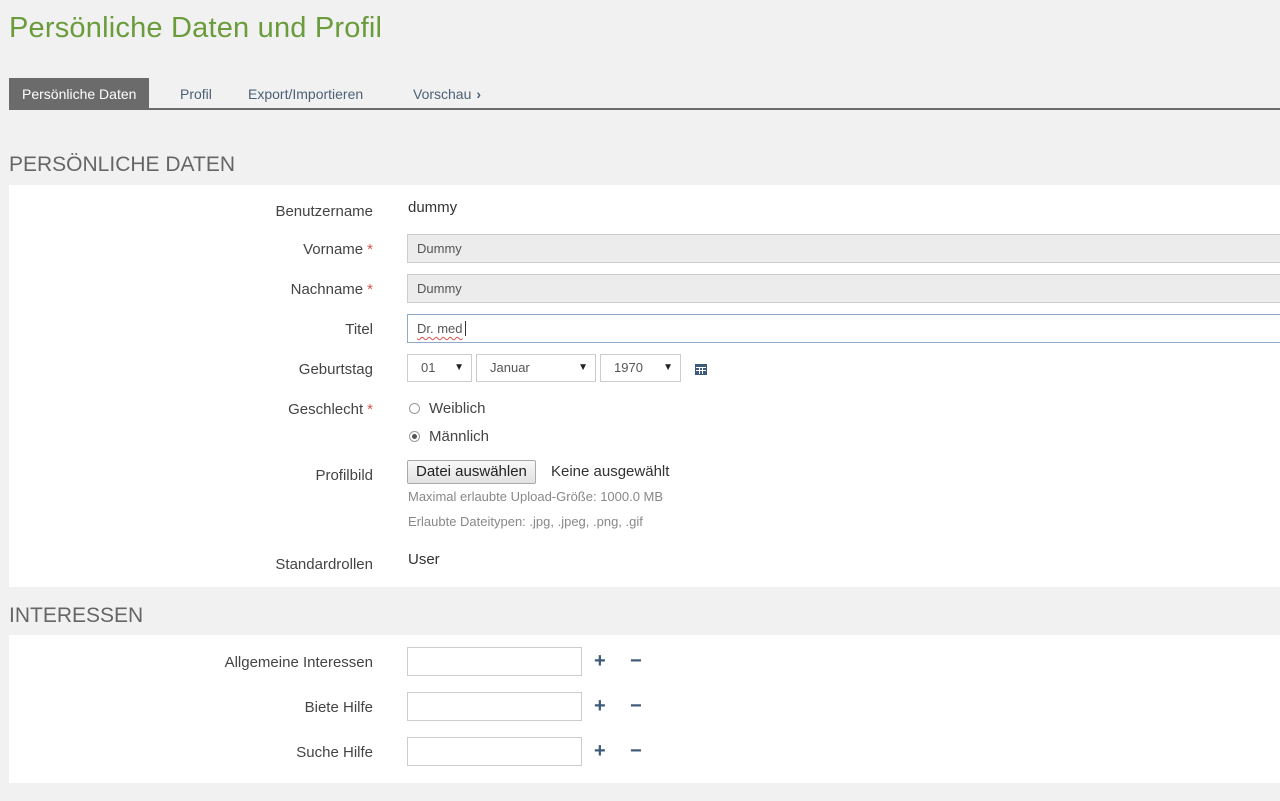 The width and height of the screenshot is (1280, 801). What do you see at coordinates (338, 707) in the screenshot?
I see `offer-help-label: Biete Hilfe` at bounding box center [338, 707].